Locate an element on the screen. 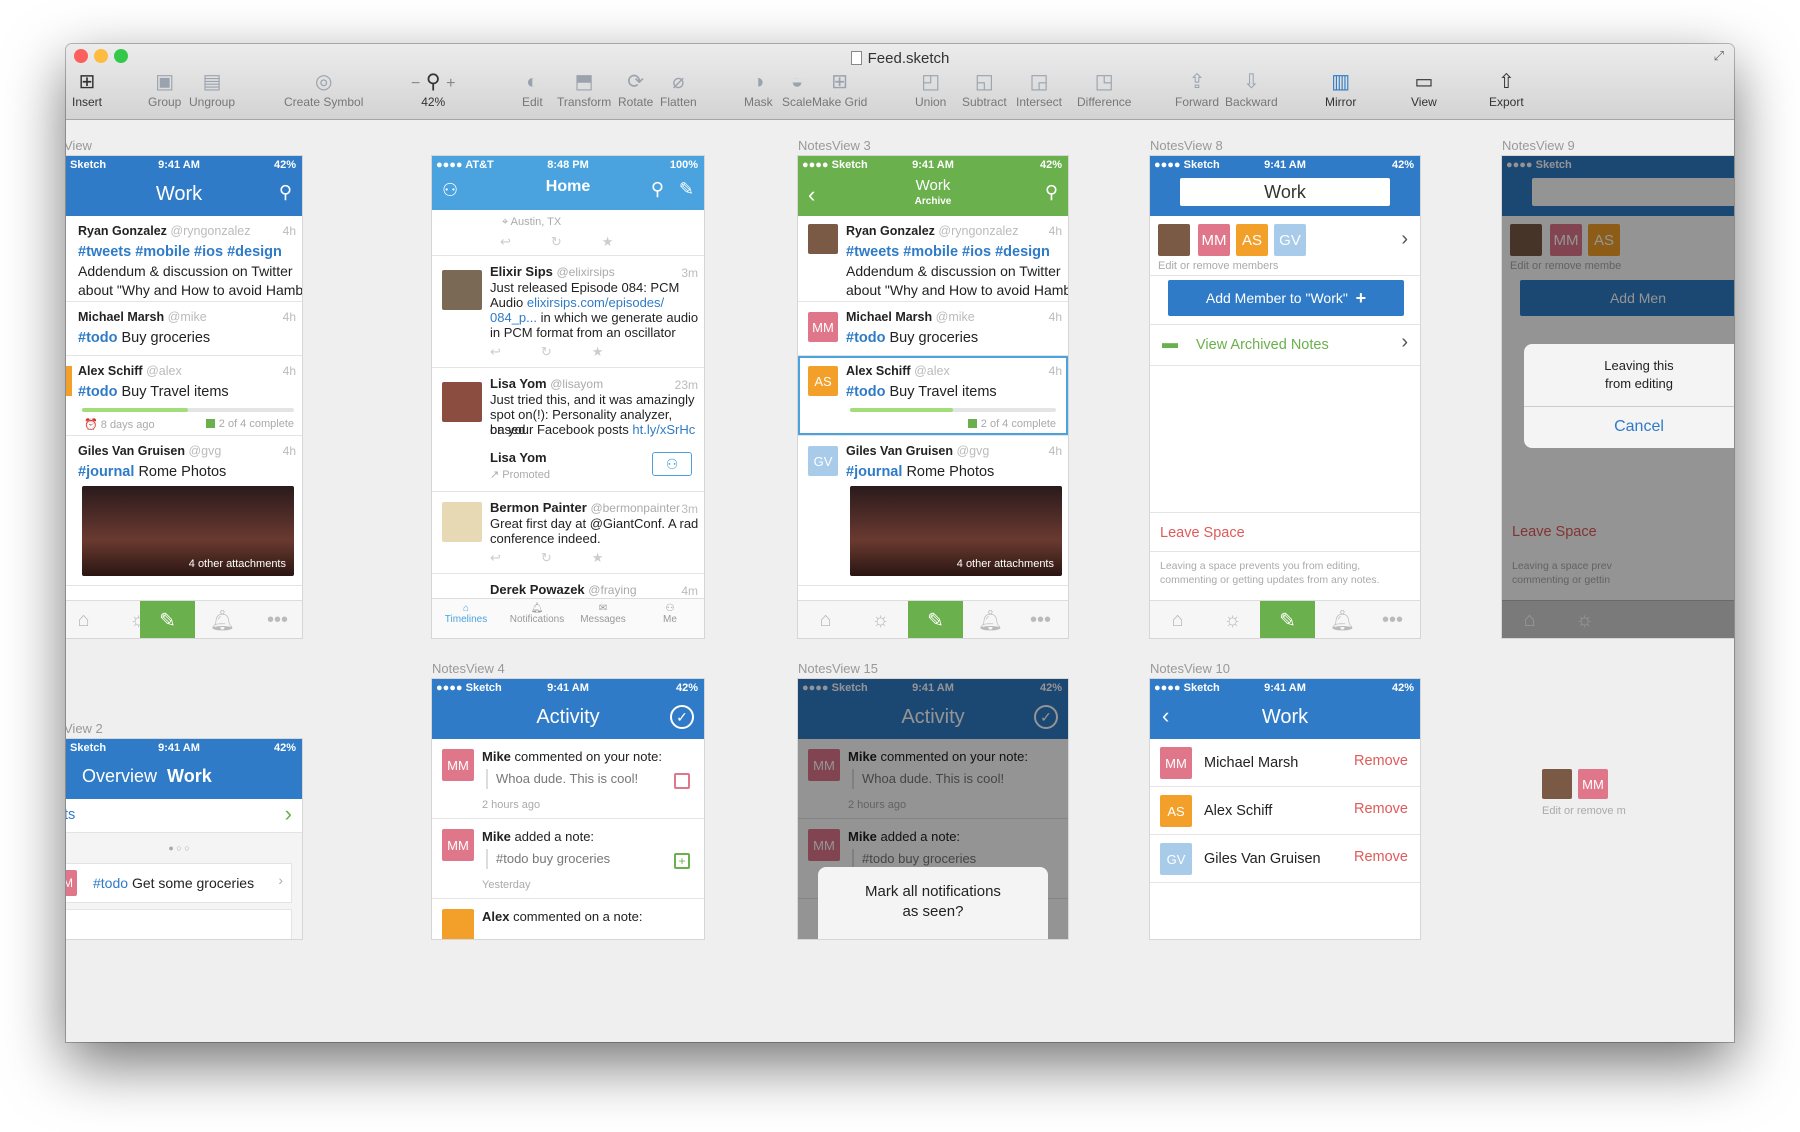  list-item: ts › is located at coordinates (184, 816).